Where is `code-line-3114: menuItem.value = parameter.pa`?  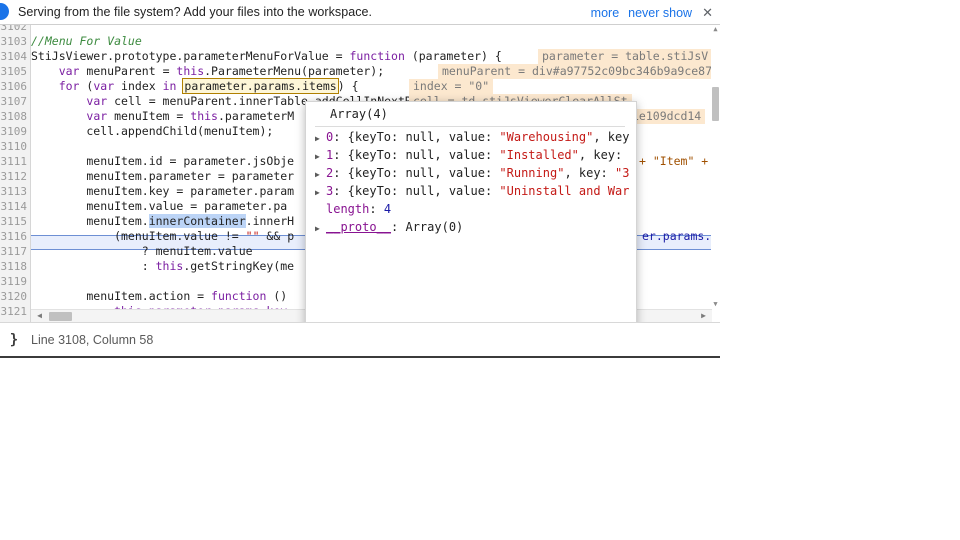 code-line-3114: menuItem.value = parameter.pa is located at coordinates (159, 206).